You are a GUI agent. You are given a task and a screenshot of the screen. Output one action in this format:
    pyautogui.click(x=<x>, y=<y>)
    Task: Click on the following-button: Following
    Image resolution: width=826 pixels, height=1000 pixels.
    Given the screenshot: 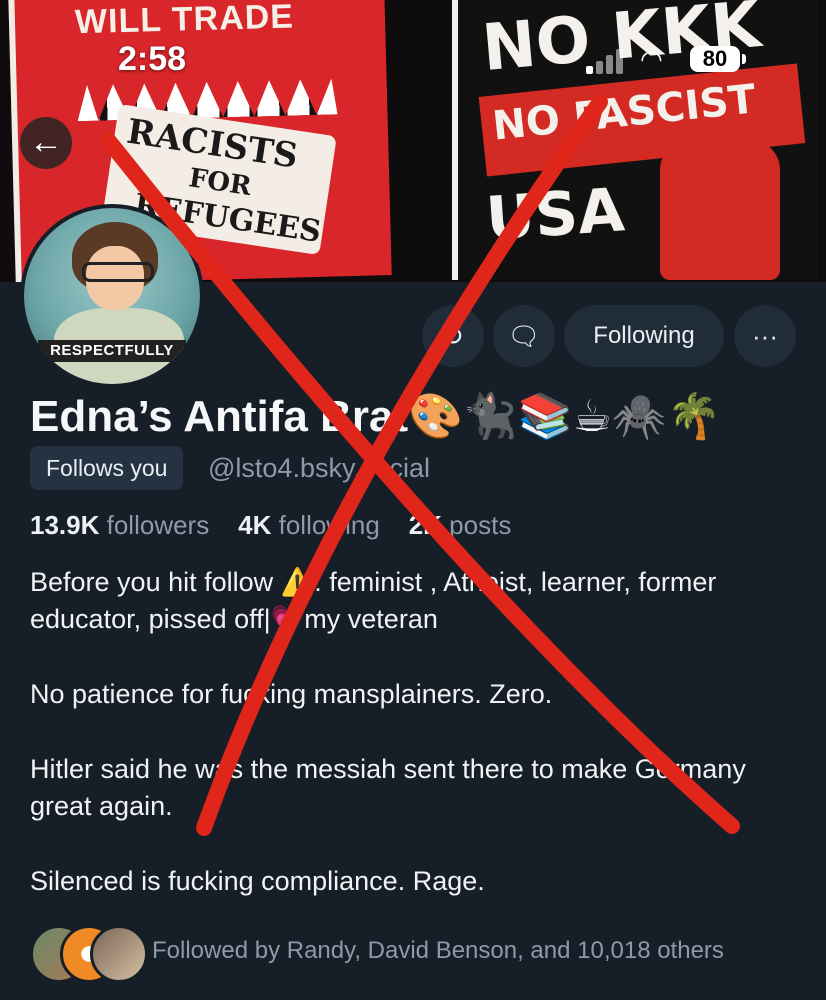 What is the action you would take?
    pyautogui.click(x=644, y=336)
    